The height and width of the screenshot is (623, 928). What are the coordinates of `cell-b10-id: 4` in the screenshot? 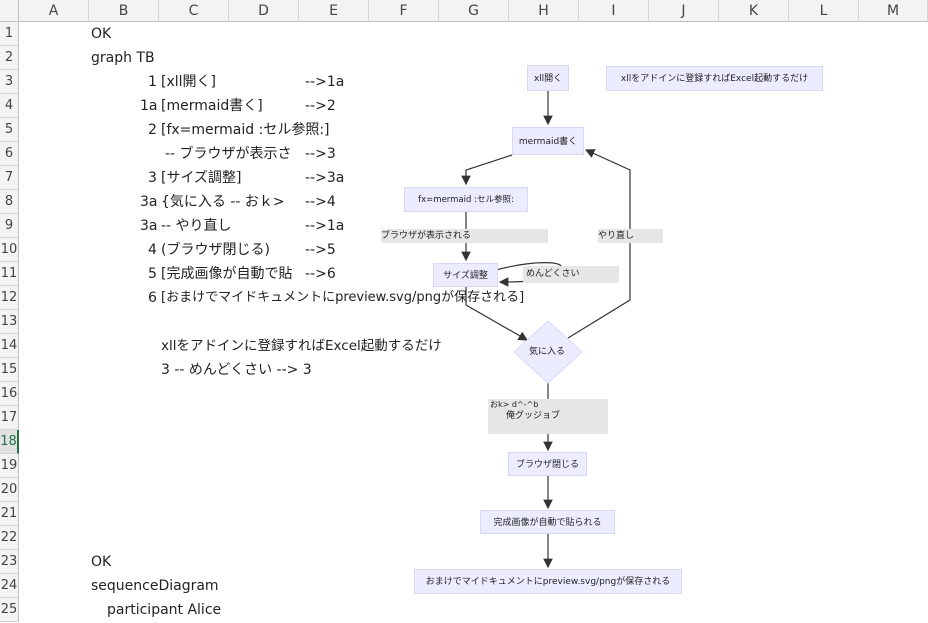 It's located at (152, 250).